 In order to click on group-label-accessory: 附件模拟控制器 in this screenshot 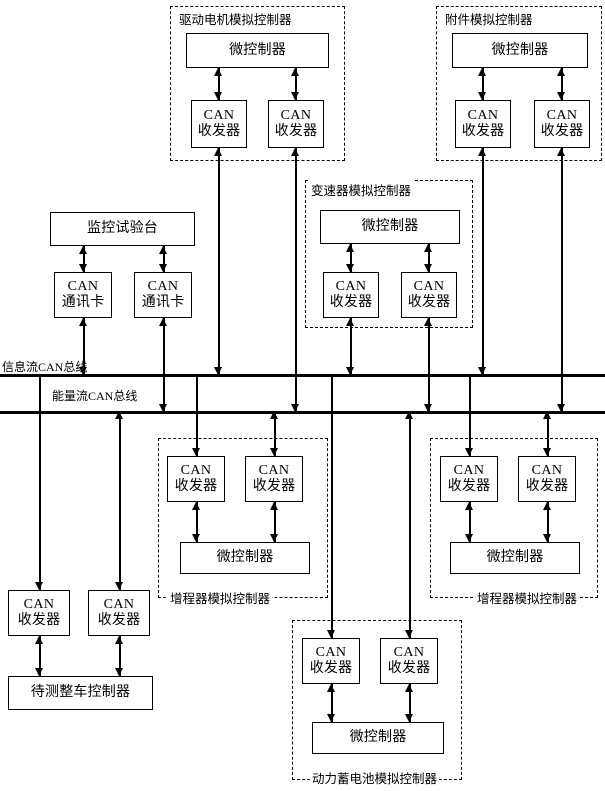, I will do `click(489, 18)`.